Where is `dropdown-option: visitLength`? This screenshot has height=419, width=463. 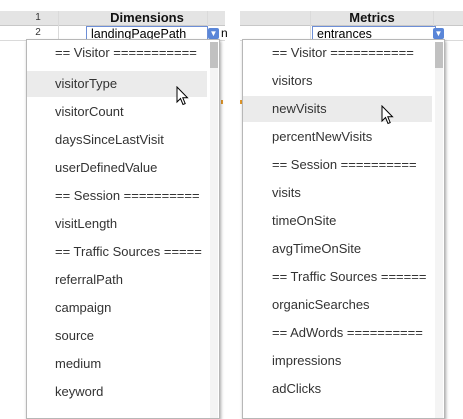 dropdown-option: visitLength is located at coordinates (117, 224).